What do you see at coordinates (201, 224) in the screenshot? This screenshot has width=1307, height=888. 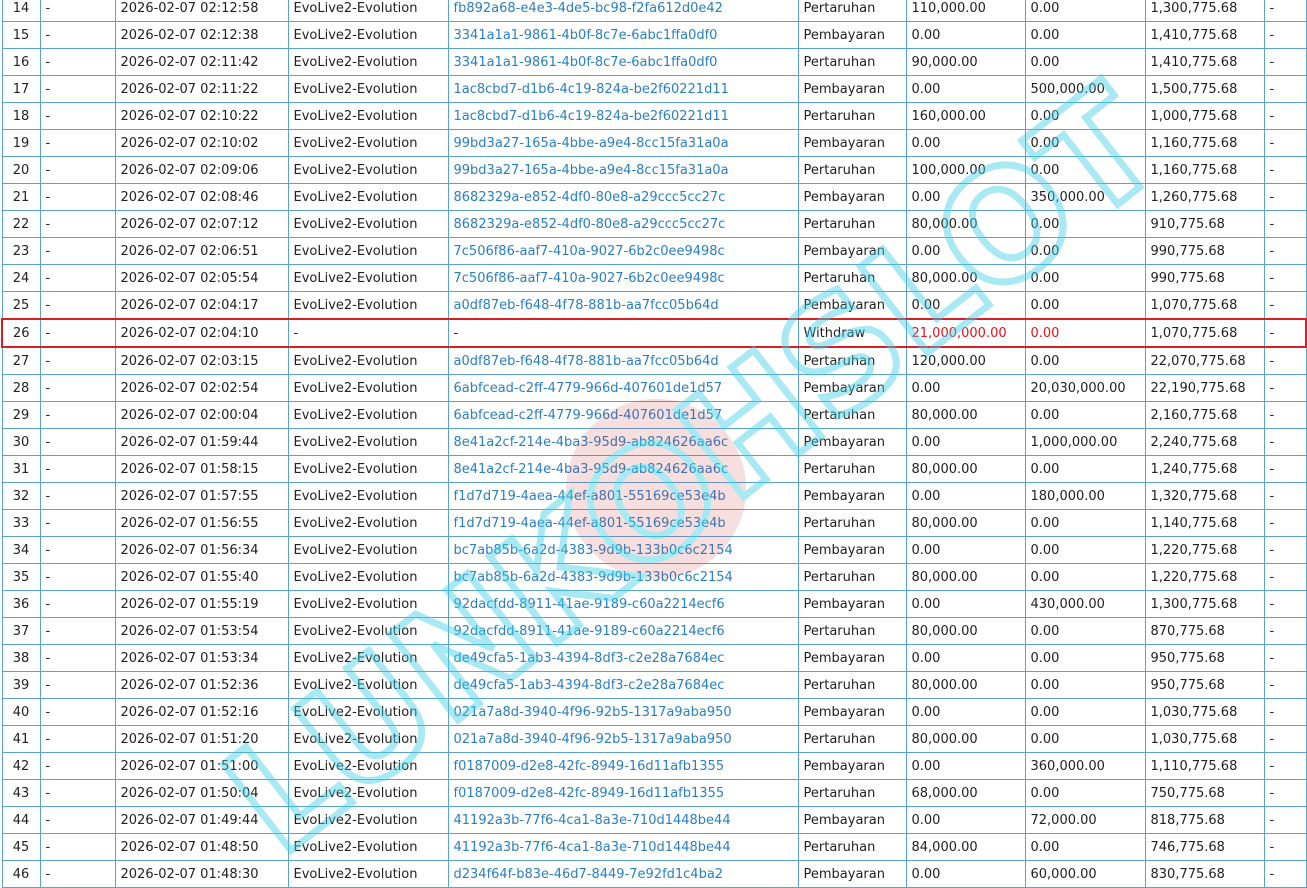 I see `date-cell: 2026-02-07 02:07:12` at bounding box center [201, 224].